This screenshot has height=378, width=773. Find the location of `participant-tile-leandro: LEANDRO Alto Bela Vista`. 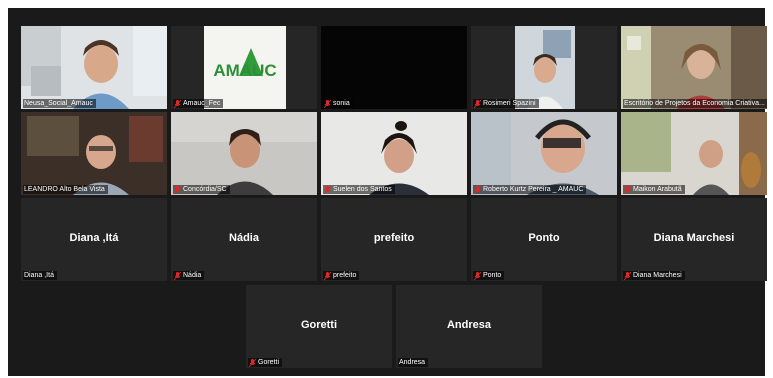

participant-tile-leandro: LEANDRO Alto Bela Vista is located at coordinates (94, 153).